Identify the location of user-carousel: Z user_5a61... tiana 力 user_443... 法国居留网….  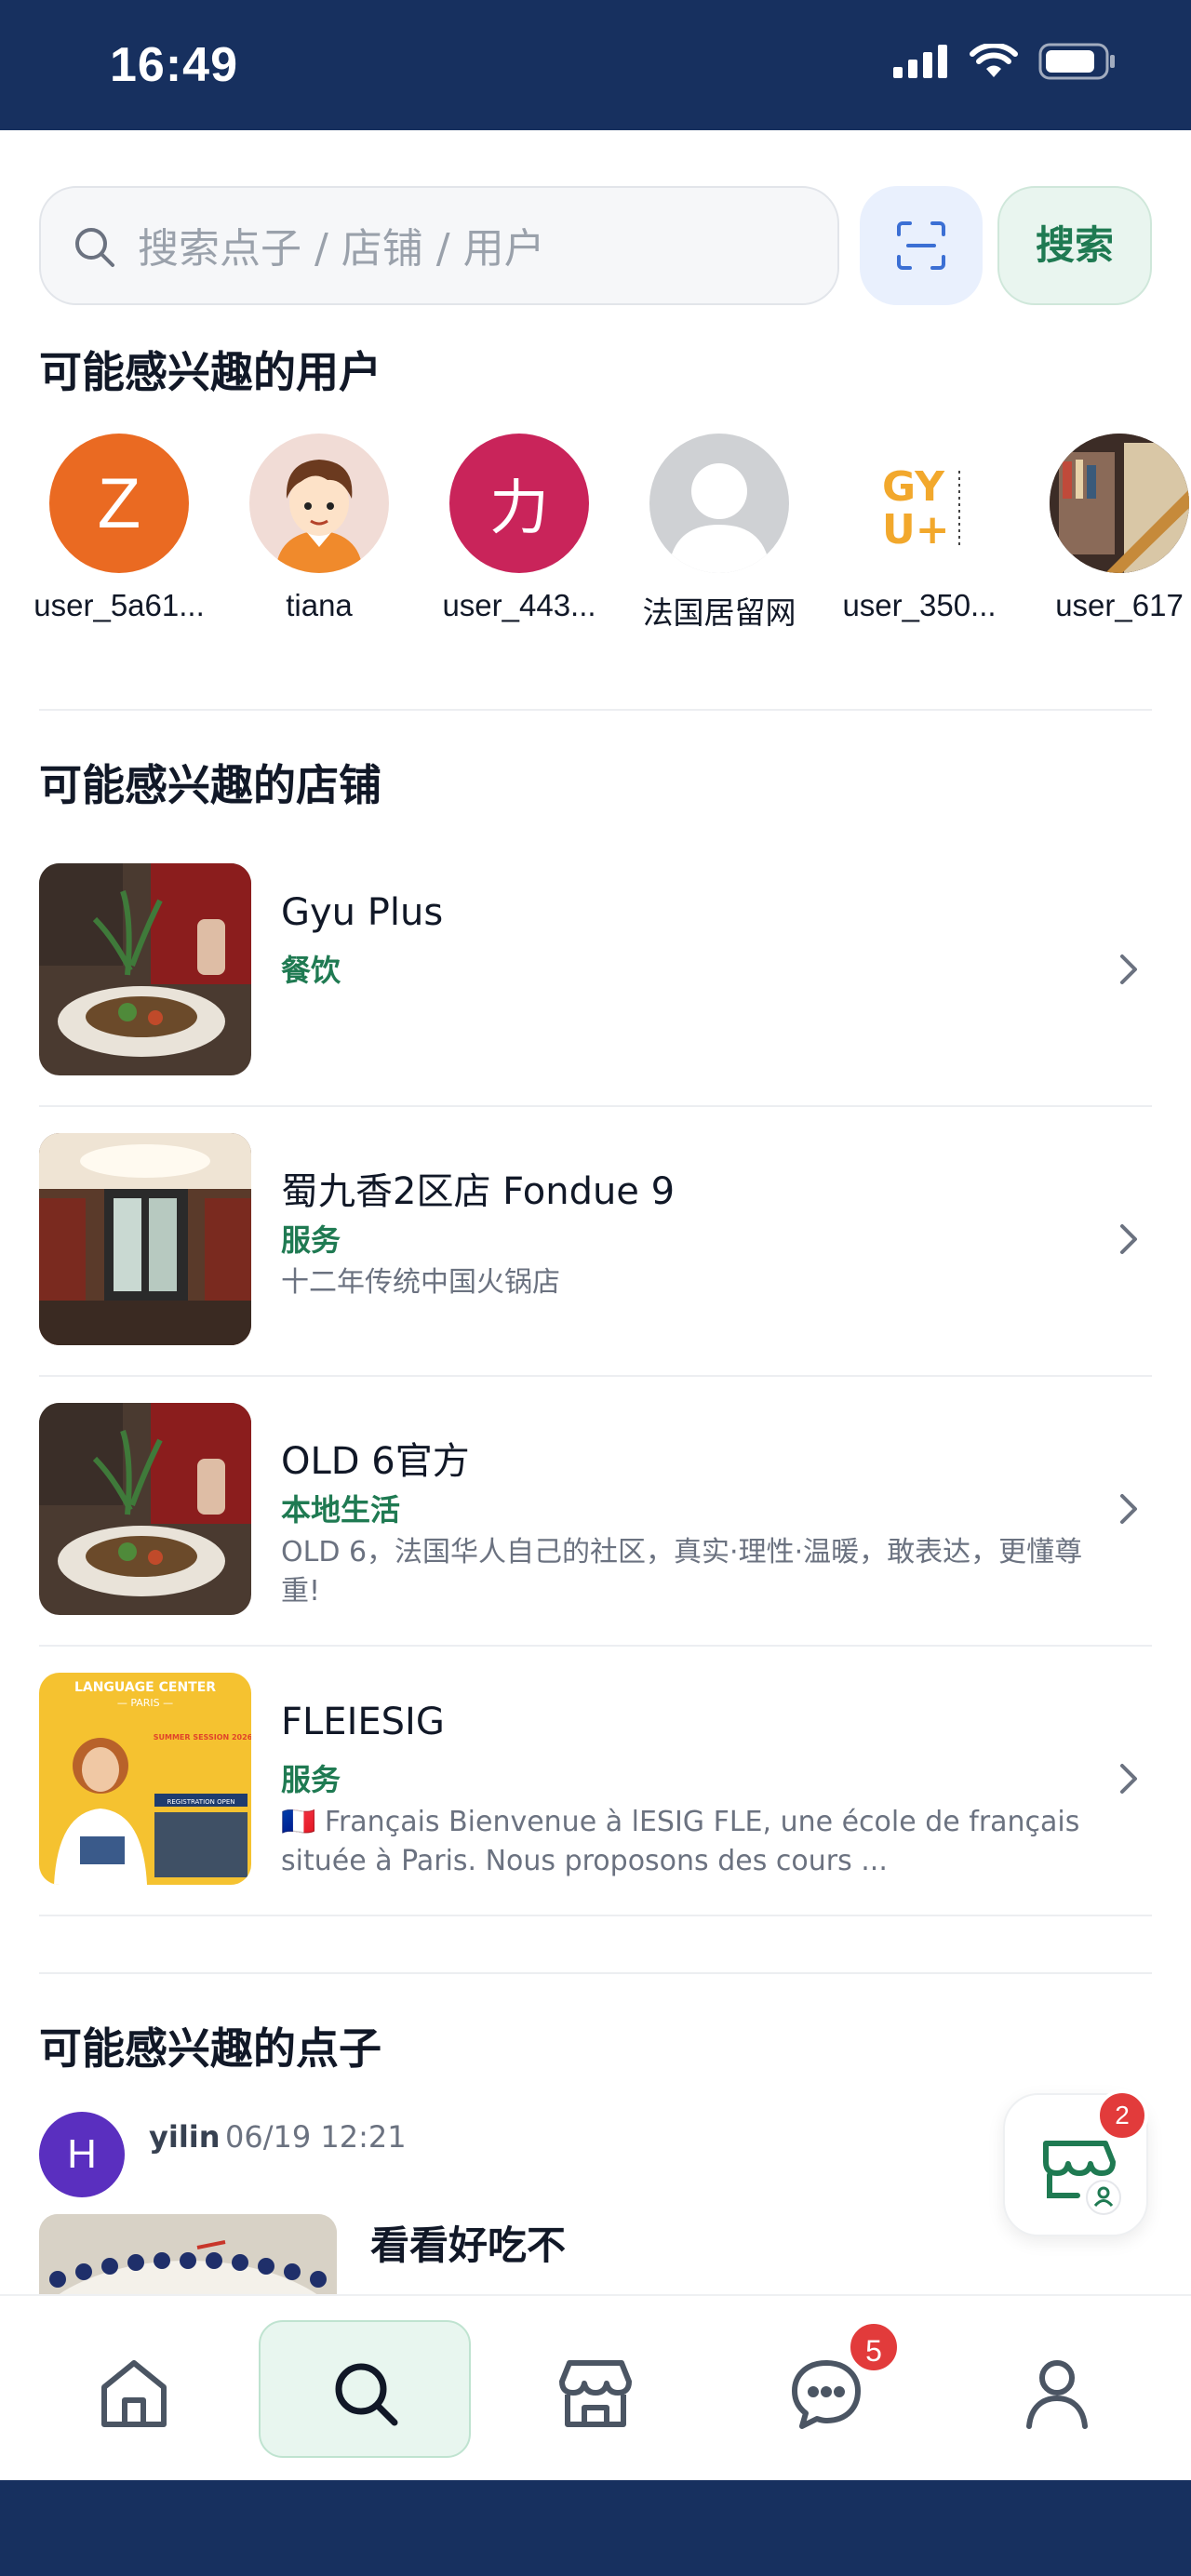
(595, 535).